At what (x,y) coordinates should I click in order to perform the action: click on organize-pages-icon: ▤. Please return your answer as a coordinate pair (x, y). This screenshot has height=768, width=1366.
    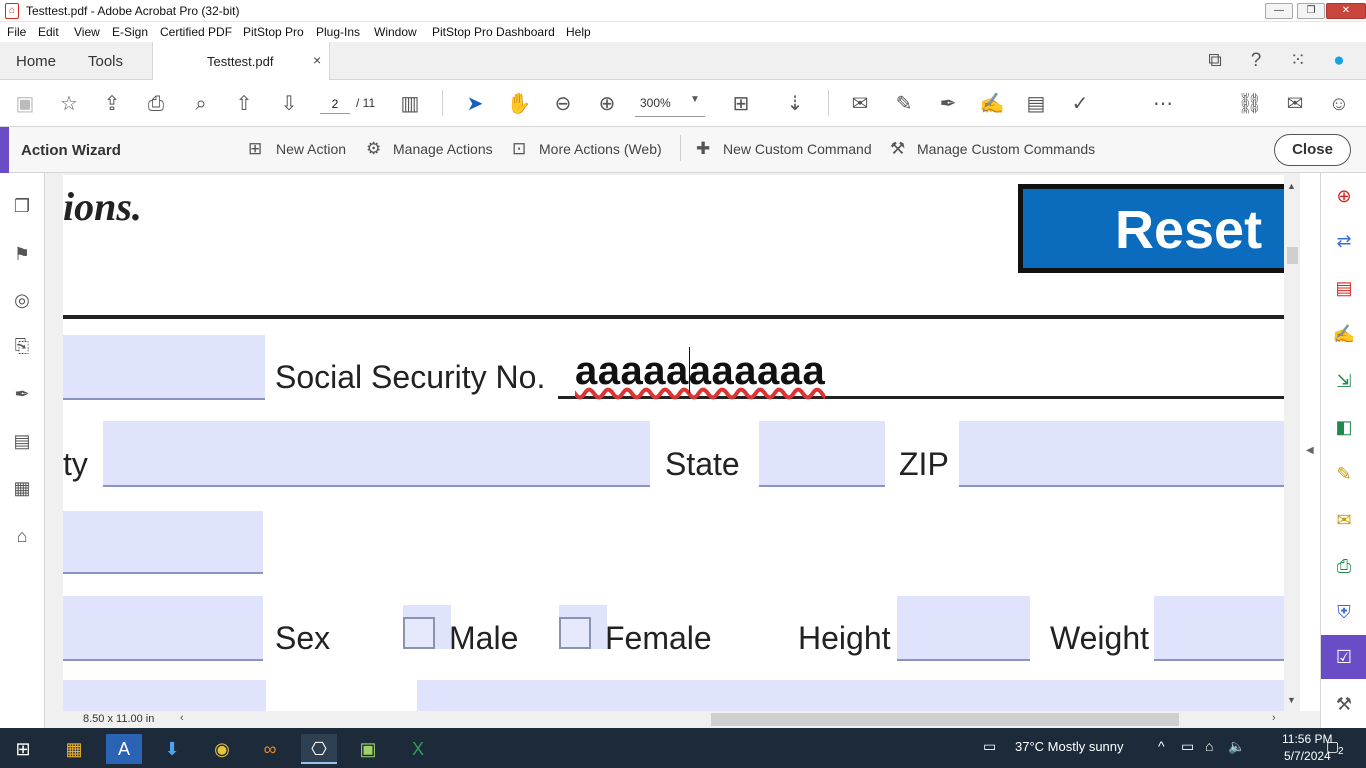
    Looking at the image, I should click on (1344, 288).